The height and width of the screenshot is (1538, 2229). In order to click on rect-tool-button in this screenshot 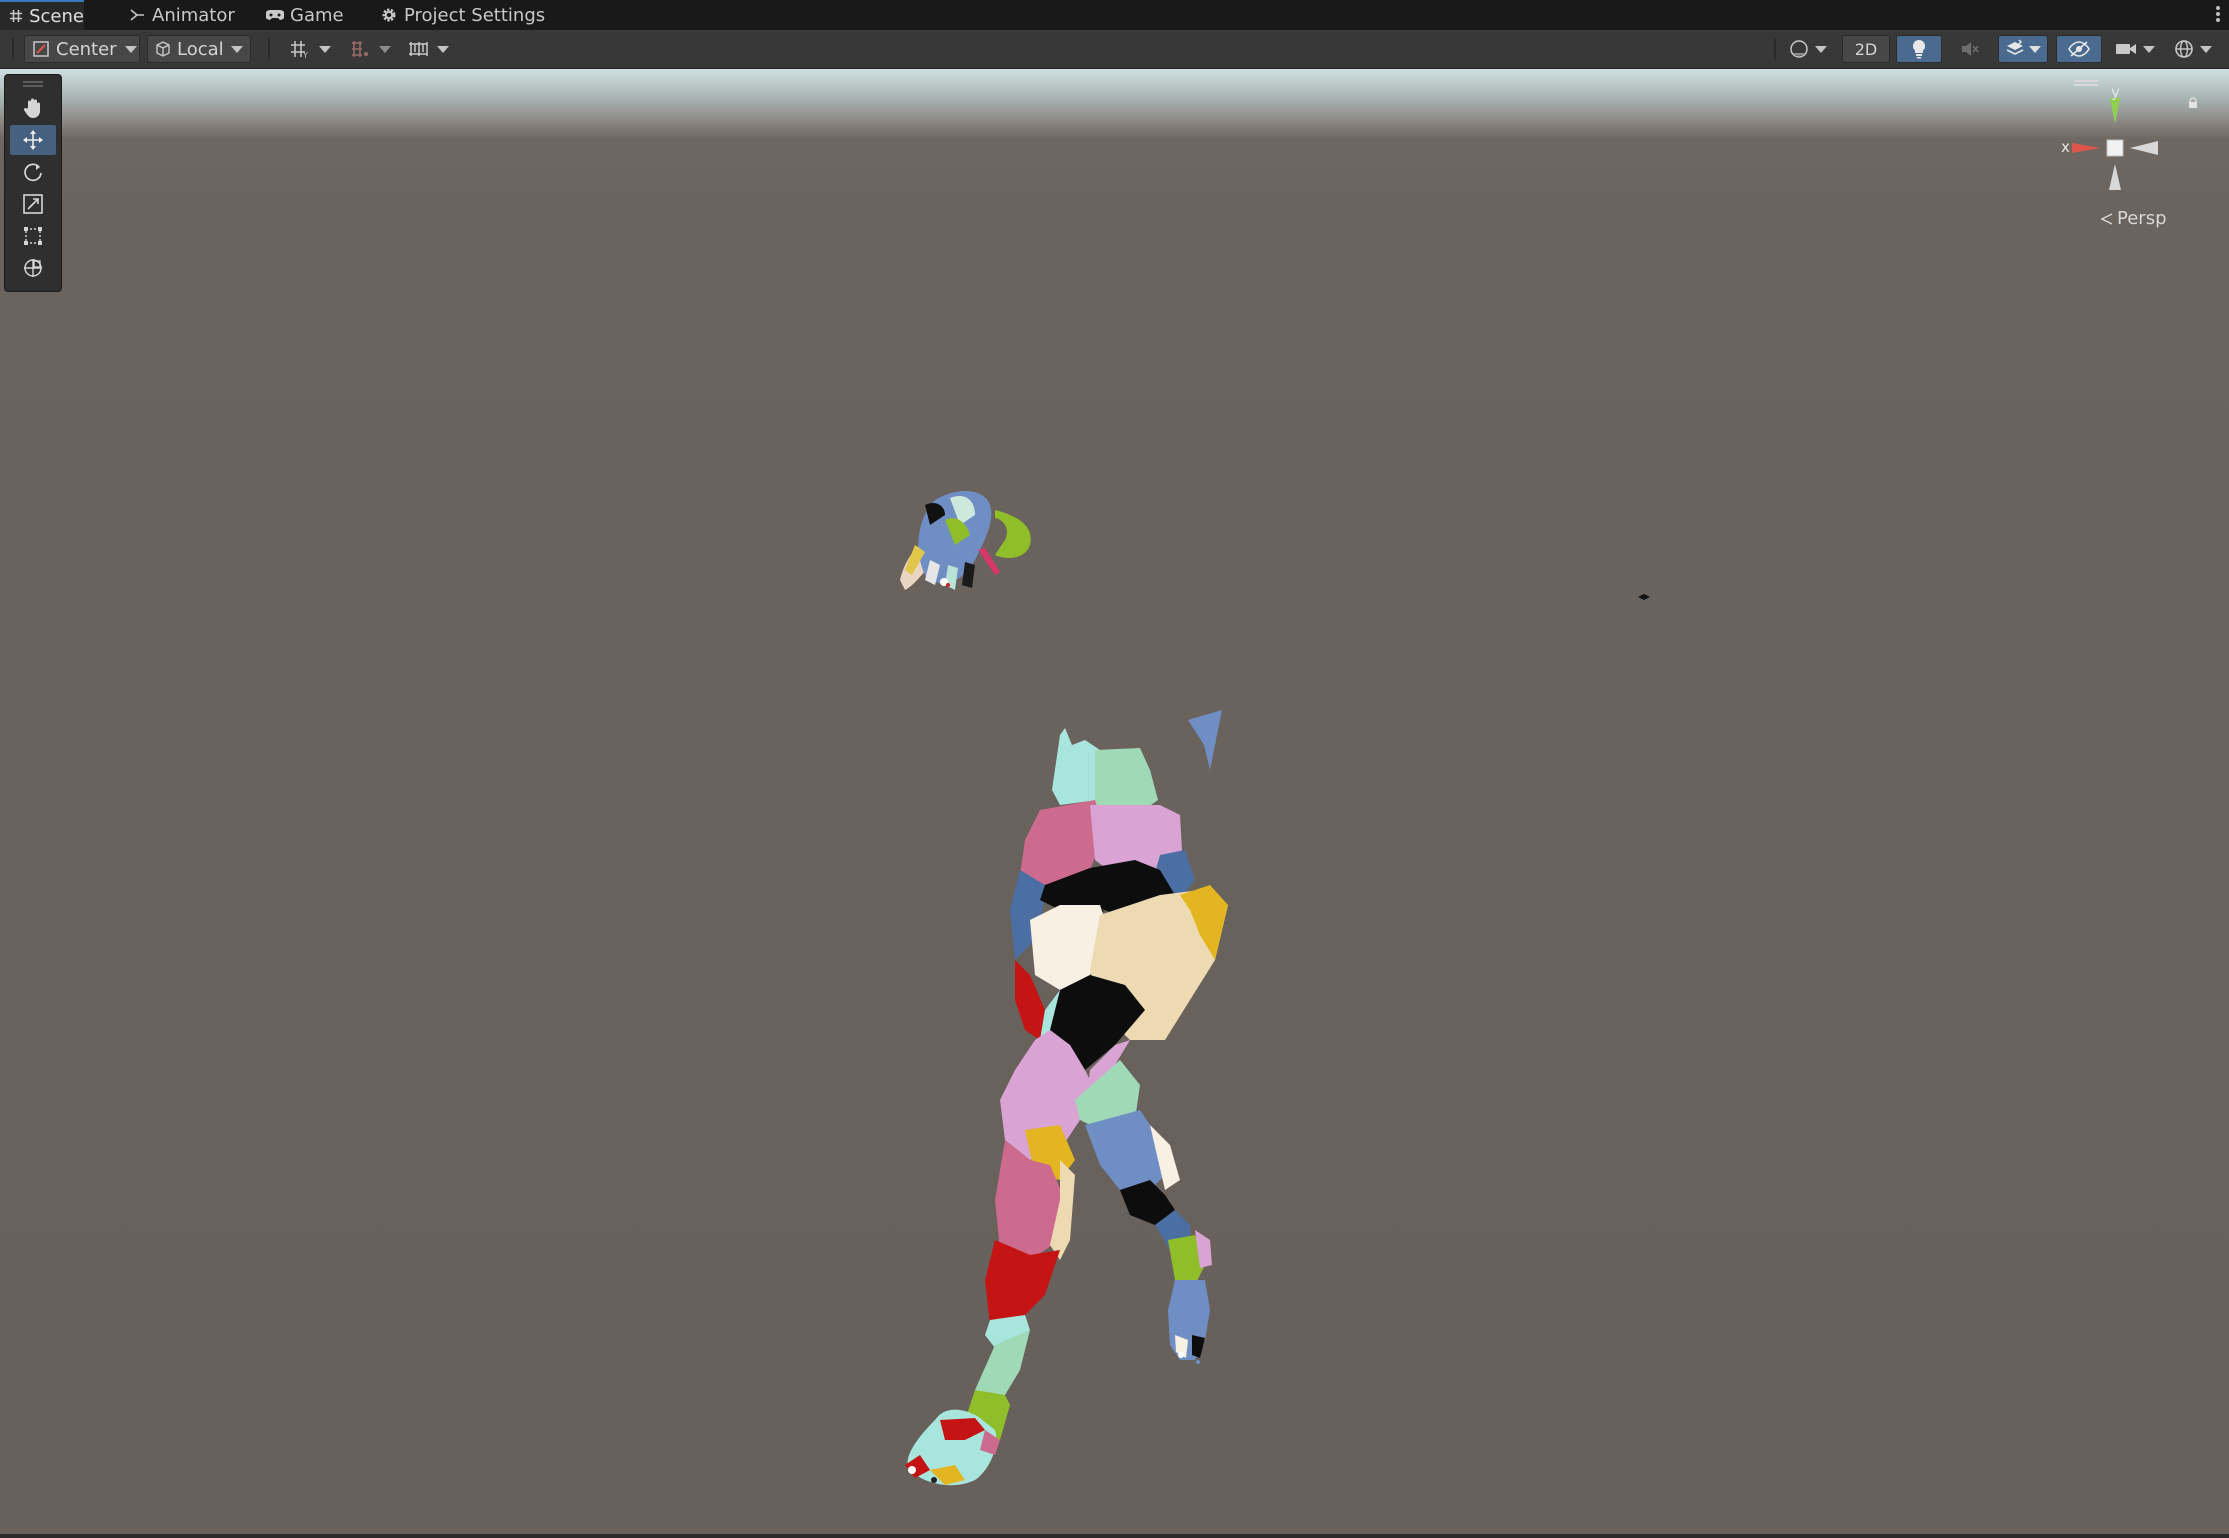, I will do `click(33, 236)`.